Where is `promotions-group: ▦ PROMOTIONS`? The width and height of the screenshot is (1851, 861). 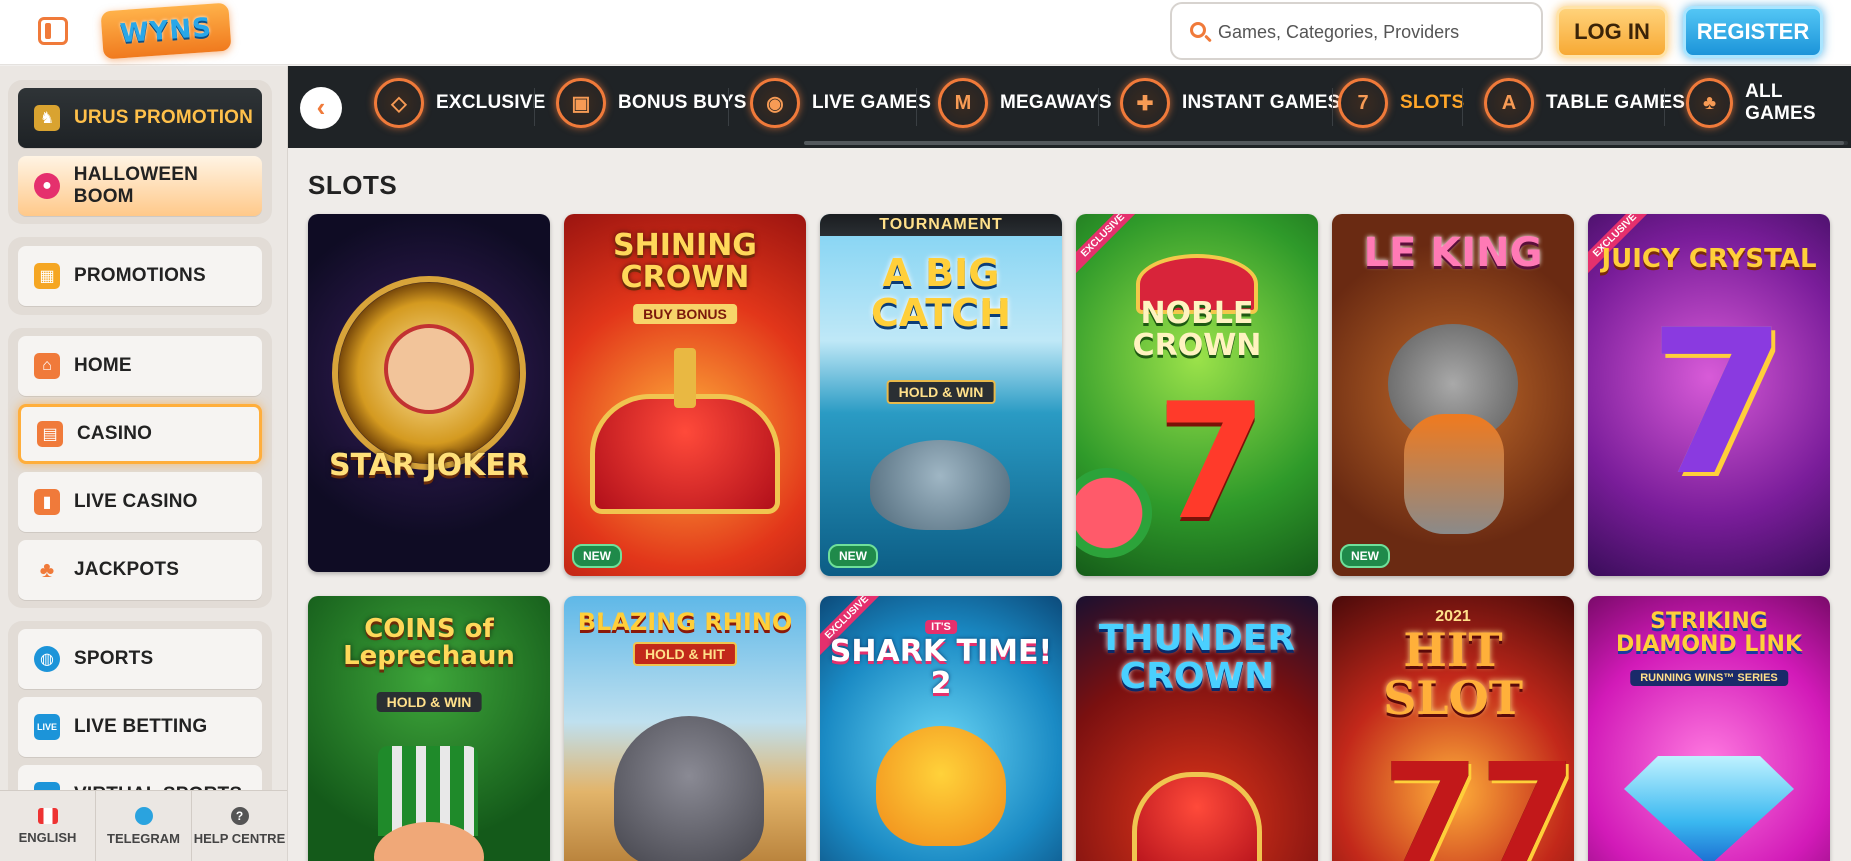 promotions-group: ▦ PROMOTIONS is located at coordinates (140, 276).